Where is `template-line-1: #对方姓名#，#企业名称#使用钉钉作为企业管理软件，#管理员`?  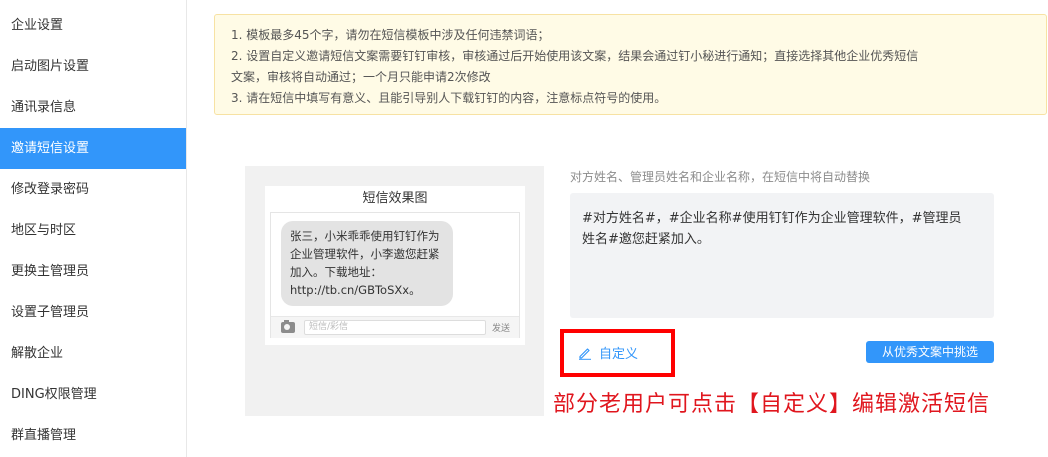
template-line-1: #对方姓名#，#企业名称#使用钉钉作为企业管理软件，#管理员 is located at coordinates (772, 218).